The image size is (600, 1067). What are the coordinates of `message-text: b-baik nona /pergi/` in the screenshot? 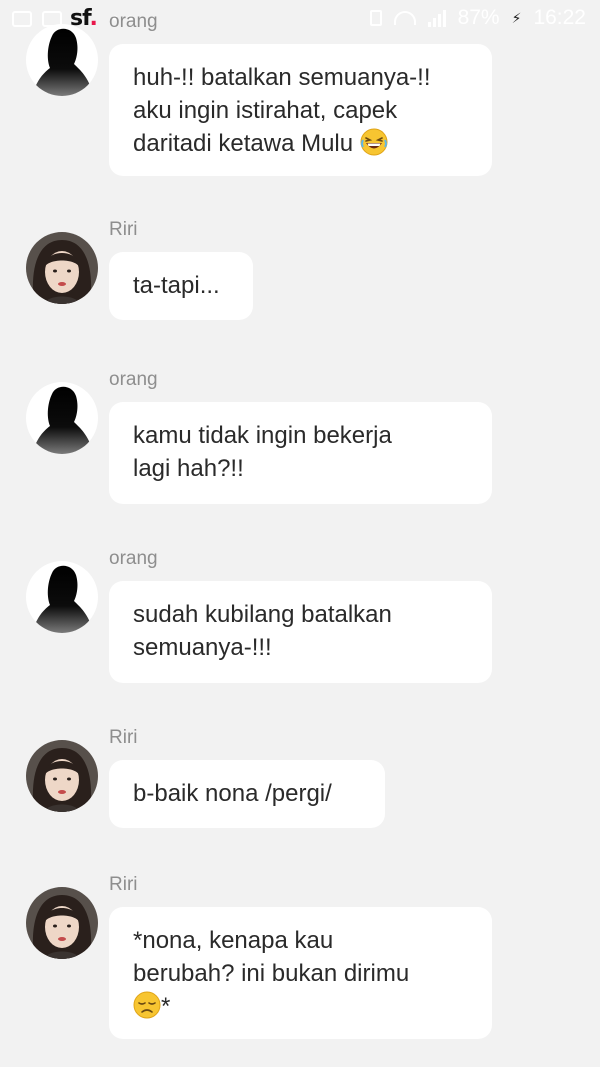 It's located at (232, 793).